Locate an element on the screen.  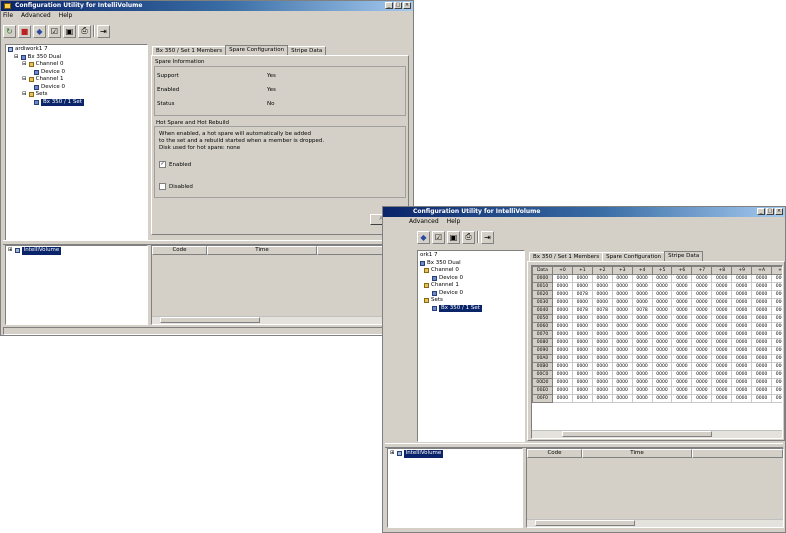
enabled-checkbox: ✓ is located at coordinates (162, 164).